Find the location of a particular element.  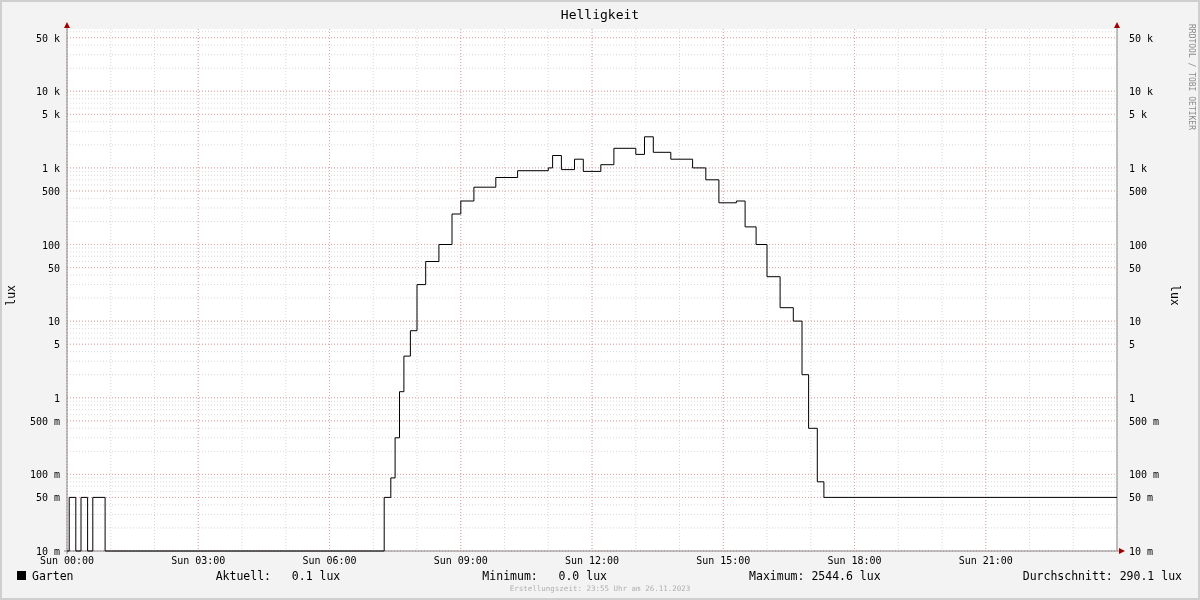

tick-label: Sun 06:00 is located at coordinates (329, 560).